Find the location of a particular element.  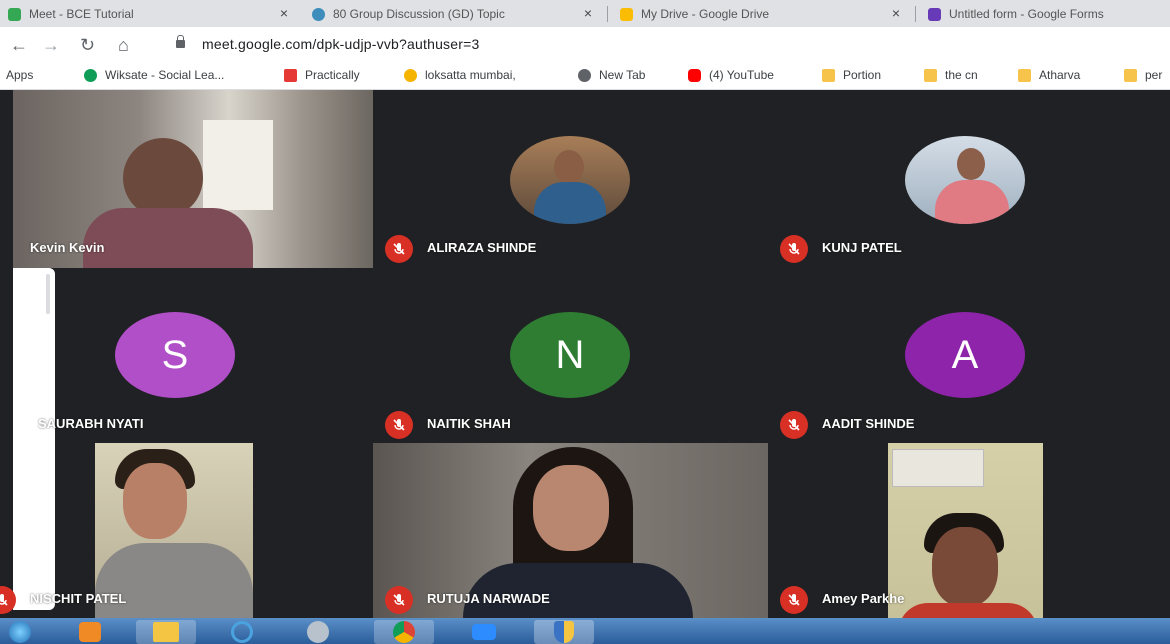

avatar-aadit: A is located at coordinates (965, 355).